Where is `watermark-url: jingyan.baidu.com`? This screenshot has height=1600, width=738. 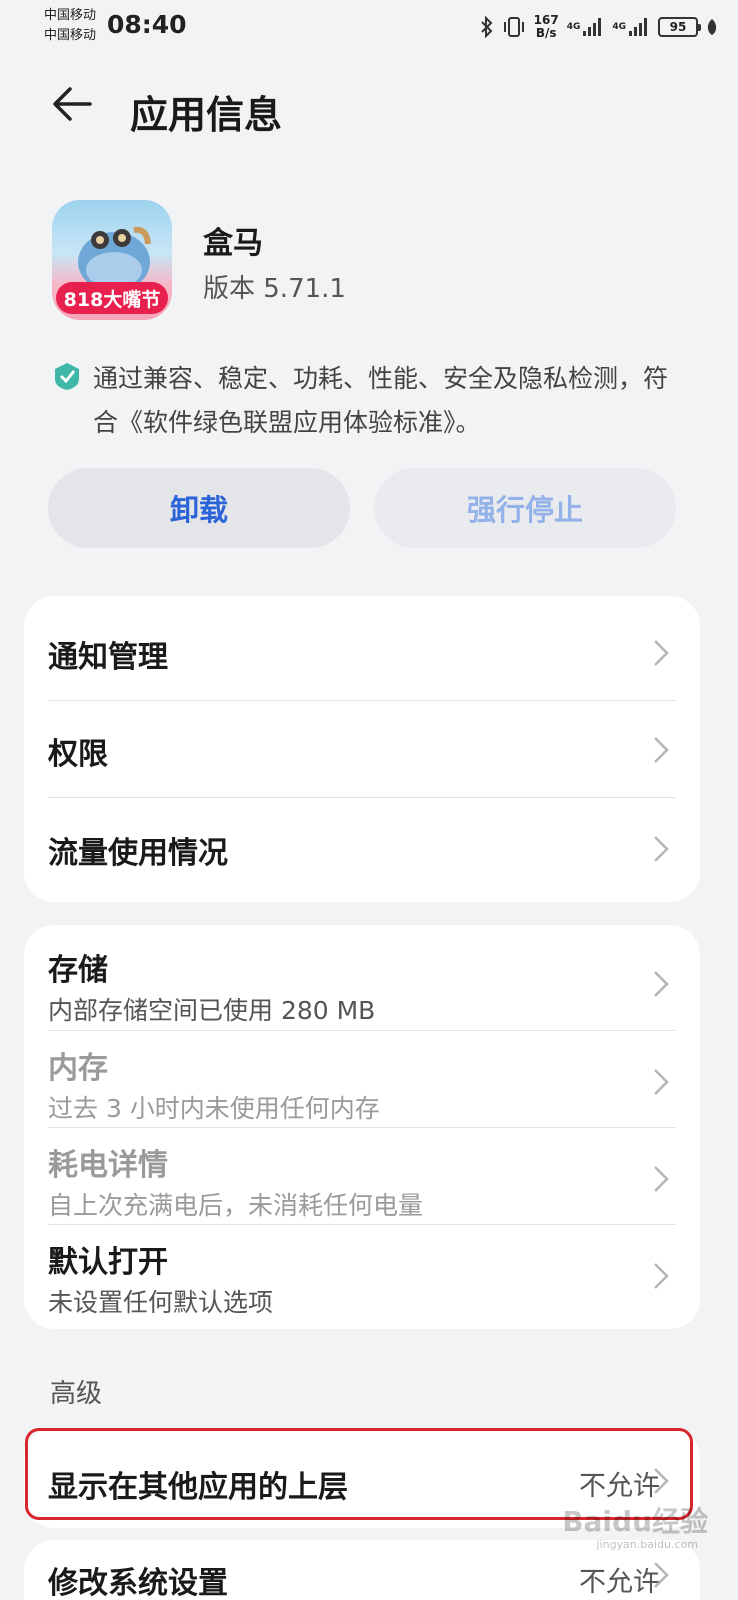 watermark-url: jingyan.baidu.com is located at coordinates (647, 1544).